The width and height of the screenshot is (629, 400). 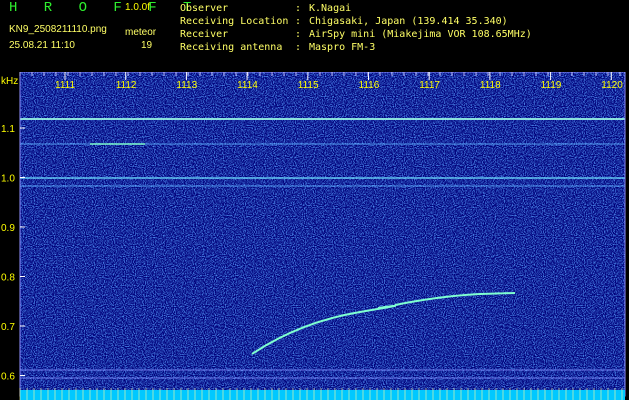 I want to click on x-tick-label: 1113, so click(x=186, y=85).